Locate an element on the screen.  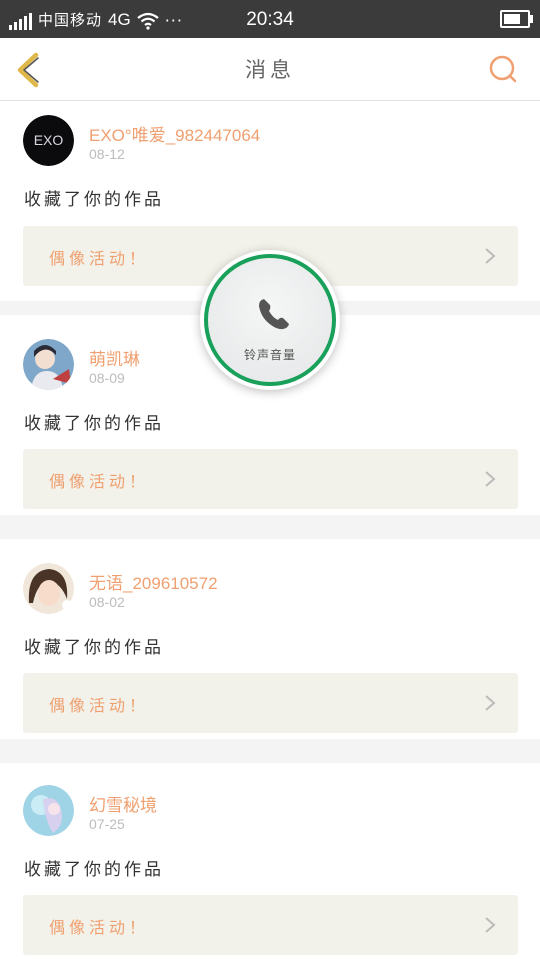
avatar: EXO is located at coordinates (48, 140).